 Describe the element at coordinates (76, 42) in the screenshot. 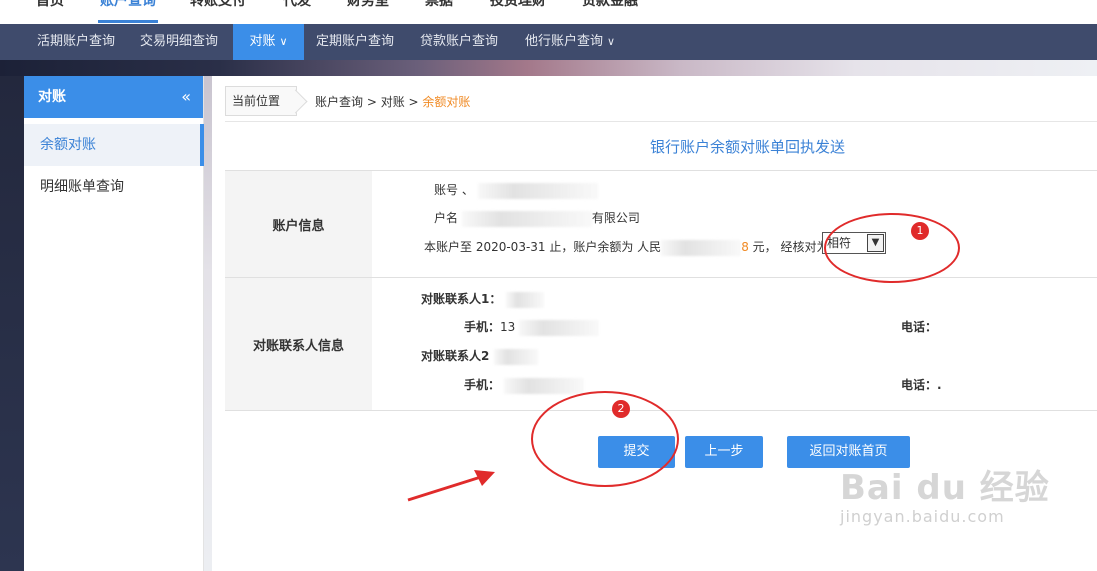

I see `sub-nav-current-account: 活期账户查询` at that location.